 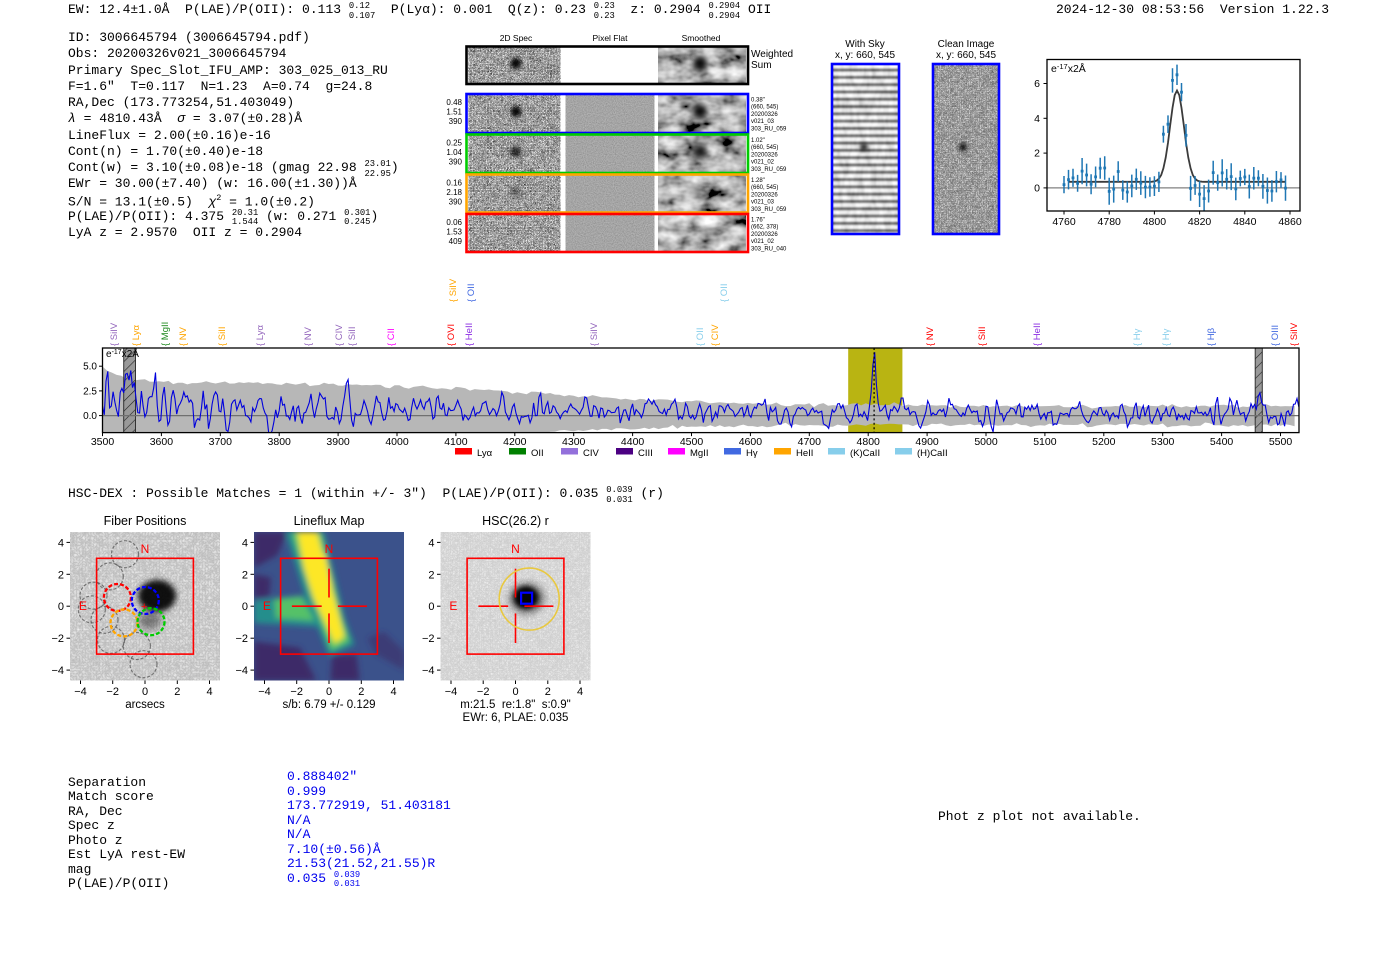 What do you see at coordinates (1037, 84) in the screenshot?
I see `svg-text: 6` at bounding box center [1037, 84].